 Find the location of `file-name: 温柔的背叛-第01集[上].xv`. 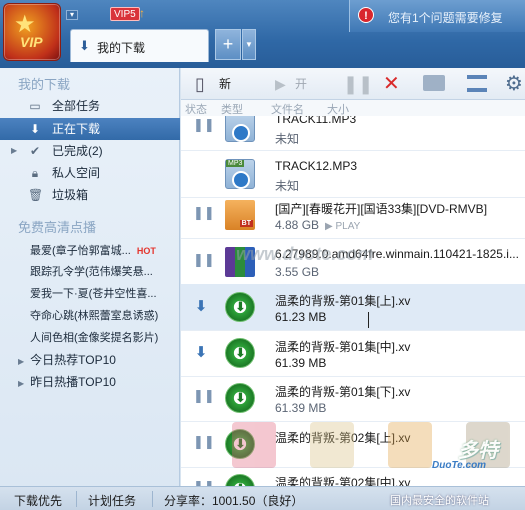

file-name: 温柔的背叛-第01集[上].xv is located at coordinates (343, 301).